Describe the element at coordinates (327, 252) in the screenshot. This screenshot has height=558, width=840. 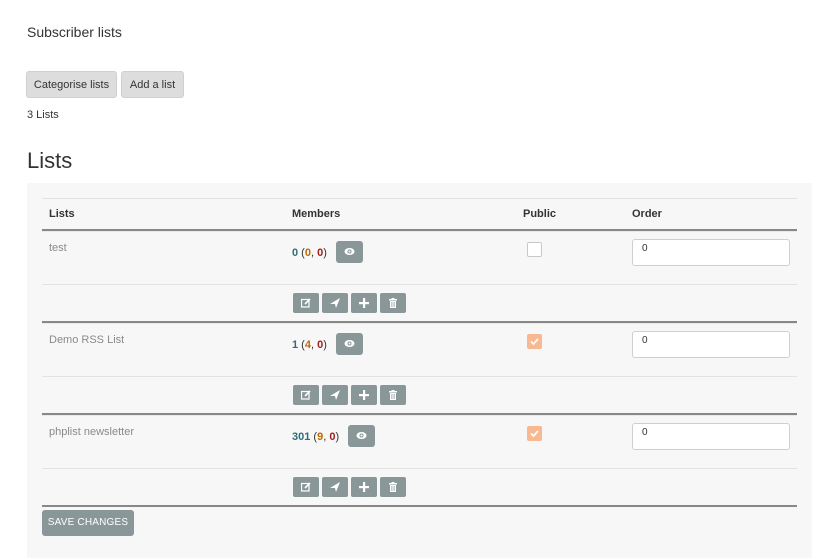
I see `members-count: 0 (0, 0)` at that location.